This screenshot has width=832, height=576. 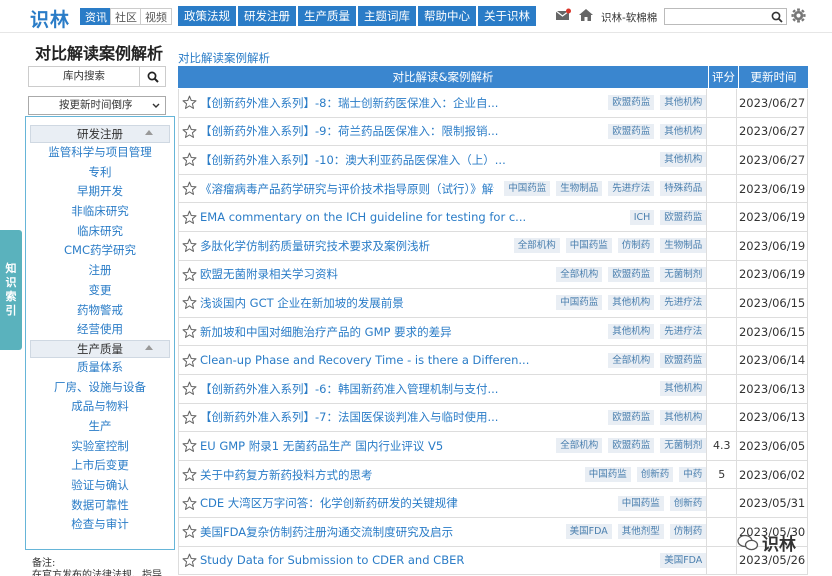 What do you see at coordinates (100, 388) in the screenshot?
I see `sidebar-item: 厂房、设施与设备` at bounding box center [100, 388].